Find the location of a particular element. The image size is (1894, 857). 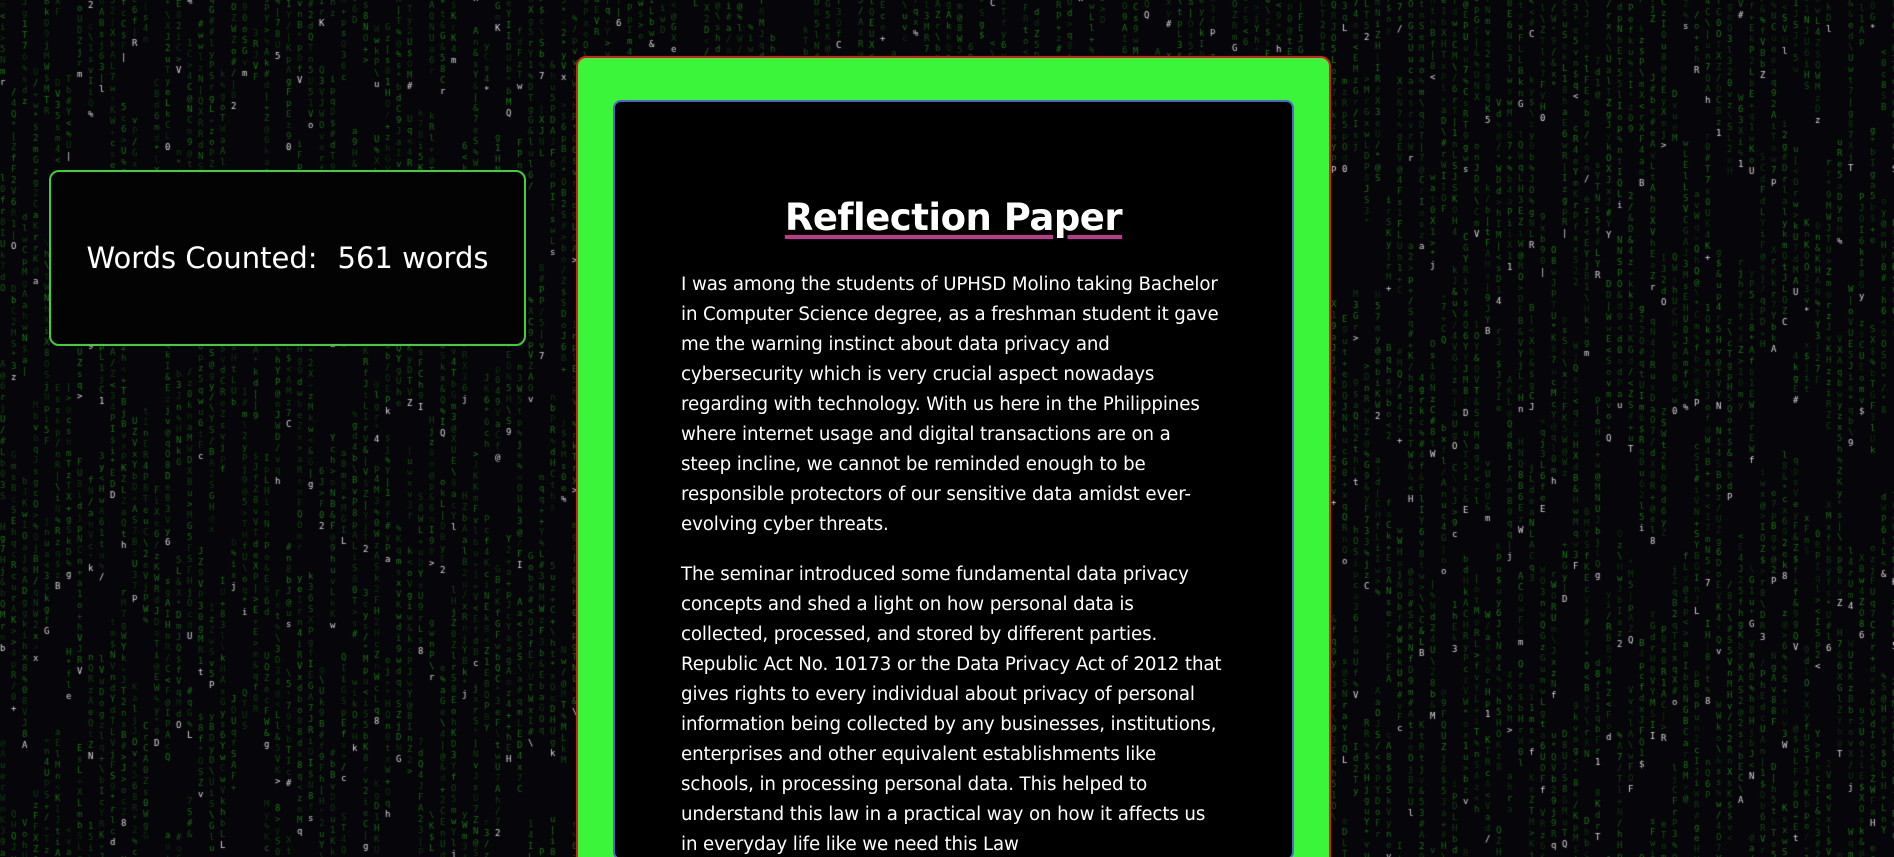

word-count-panel: Words Counted: 561 words is located at coordinates (287, 258).